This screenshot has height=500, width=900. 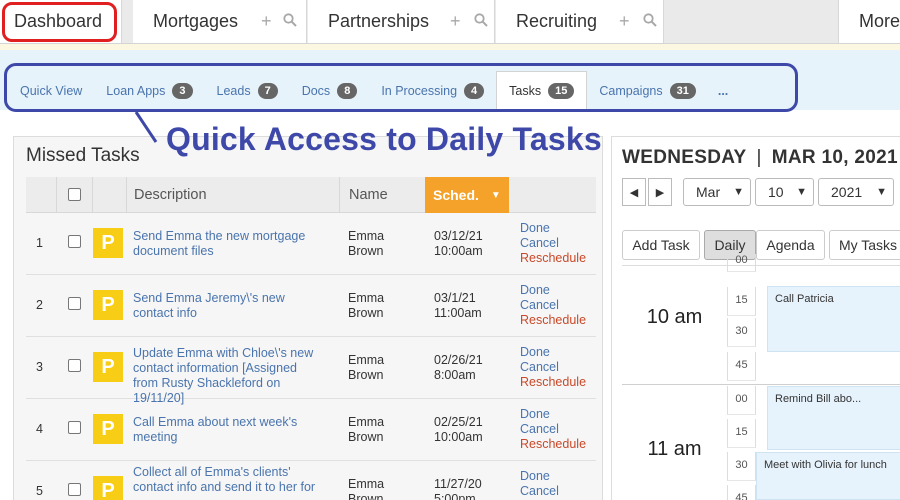 I want to click on callout-annotation: Quick Access to Daily Tasks, so click(x=384, y=139).